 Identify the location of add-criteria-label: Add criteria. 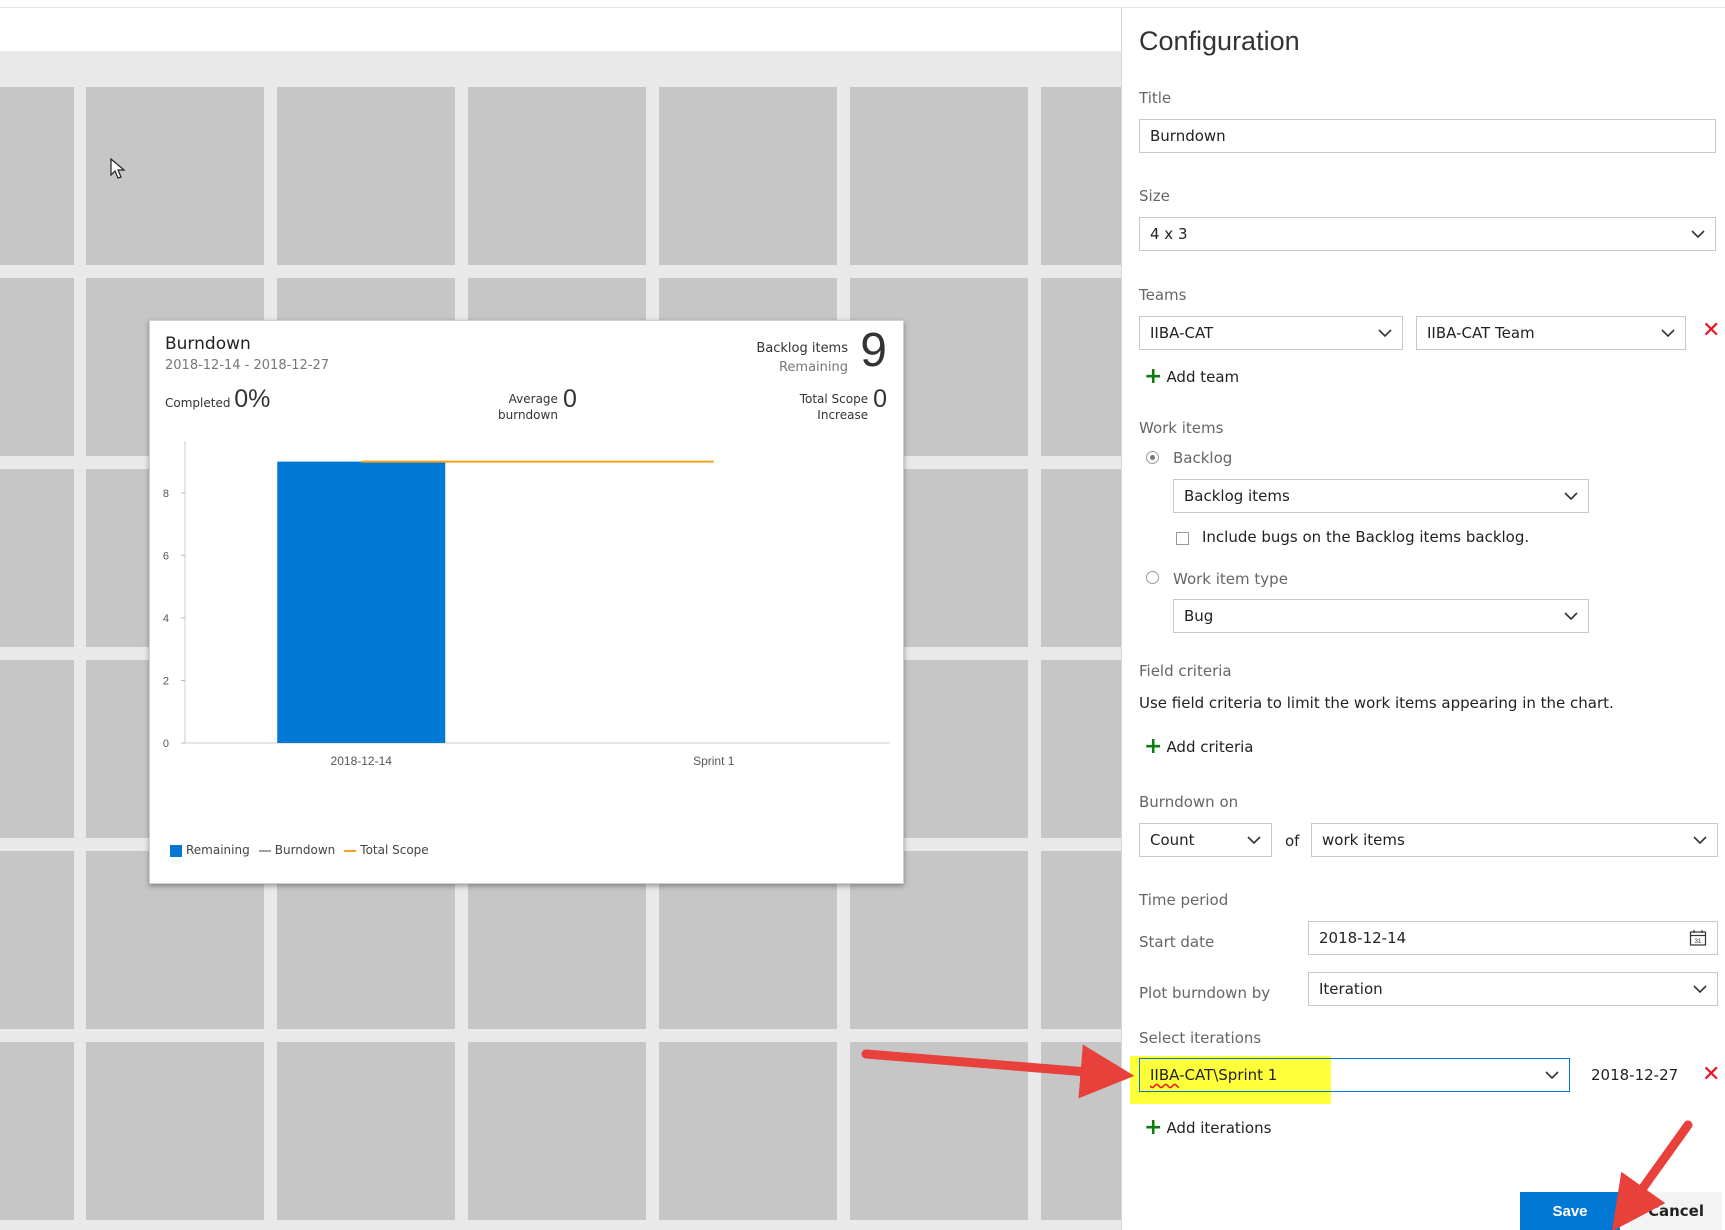
(1210, 747).